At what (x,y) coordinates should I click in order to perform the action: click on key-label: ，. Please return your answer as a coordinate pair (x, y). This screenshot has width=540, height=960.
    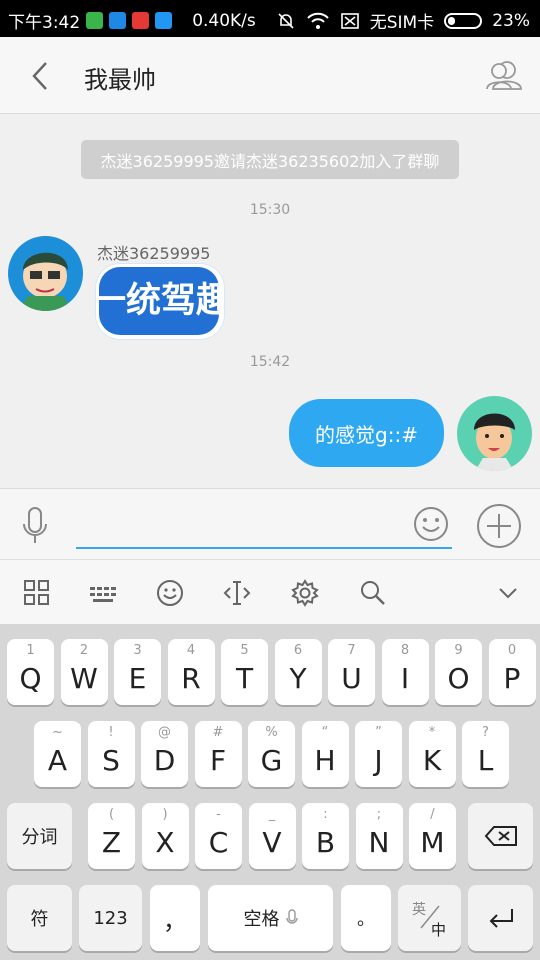
    Looking at the image, I should click on (175, 920).